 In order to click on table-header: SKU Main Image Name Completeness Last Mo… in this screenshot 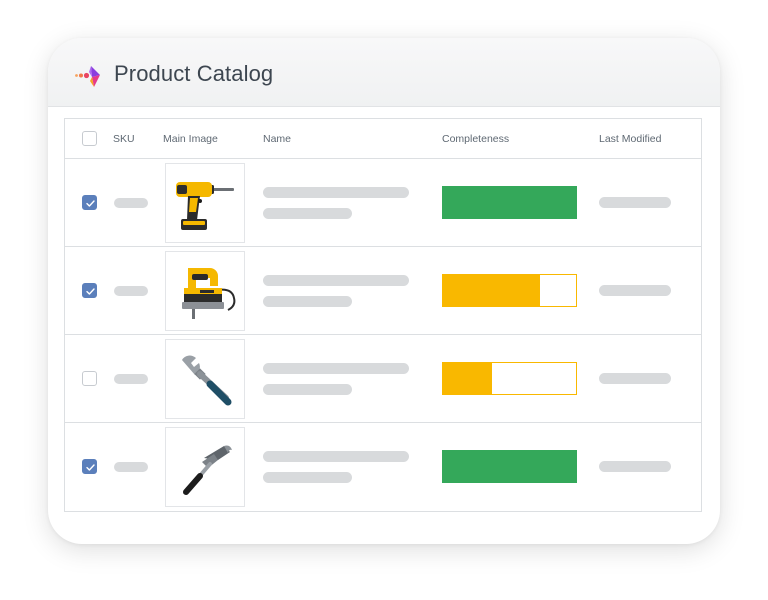, I will do `click(383, 139)`.